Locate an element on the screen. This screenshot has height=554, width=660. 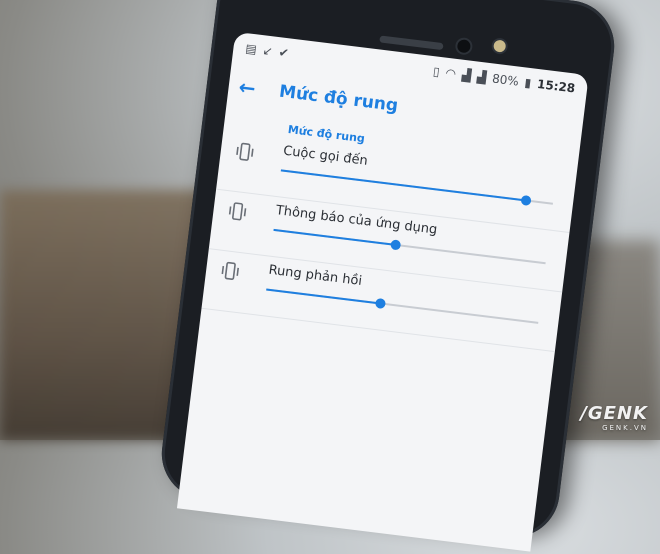
divider is located at coordinates (378, 330).